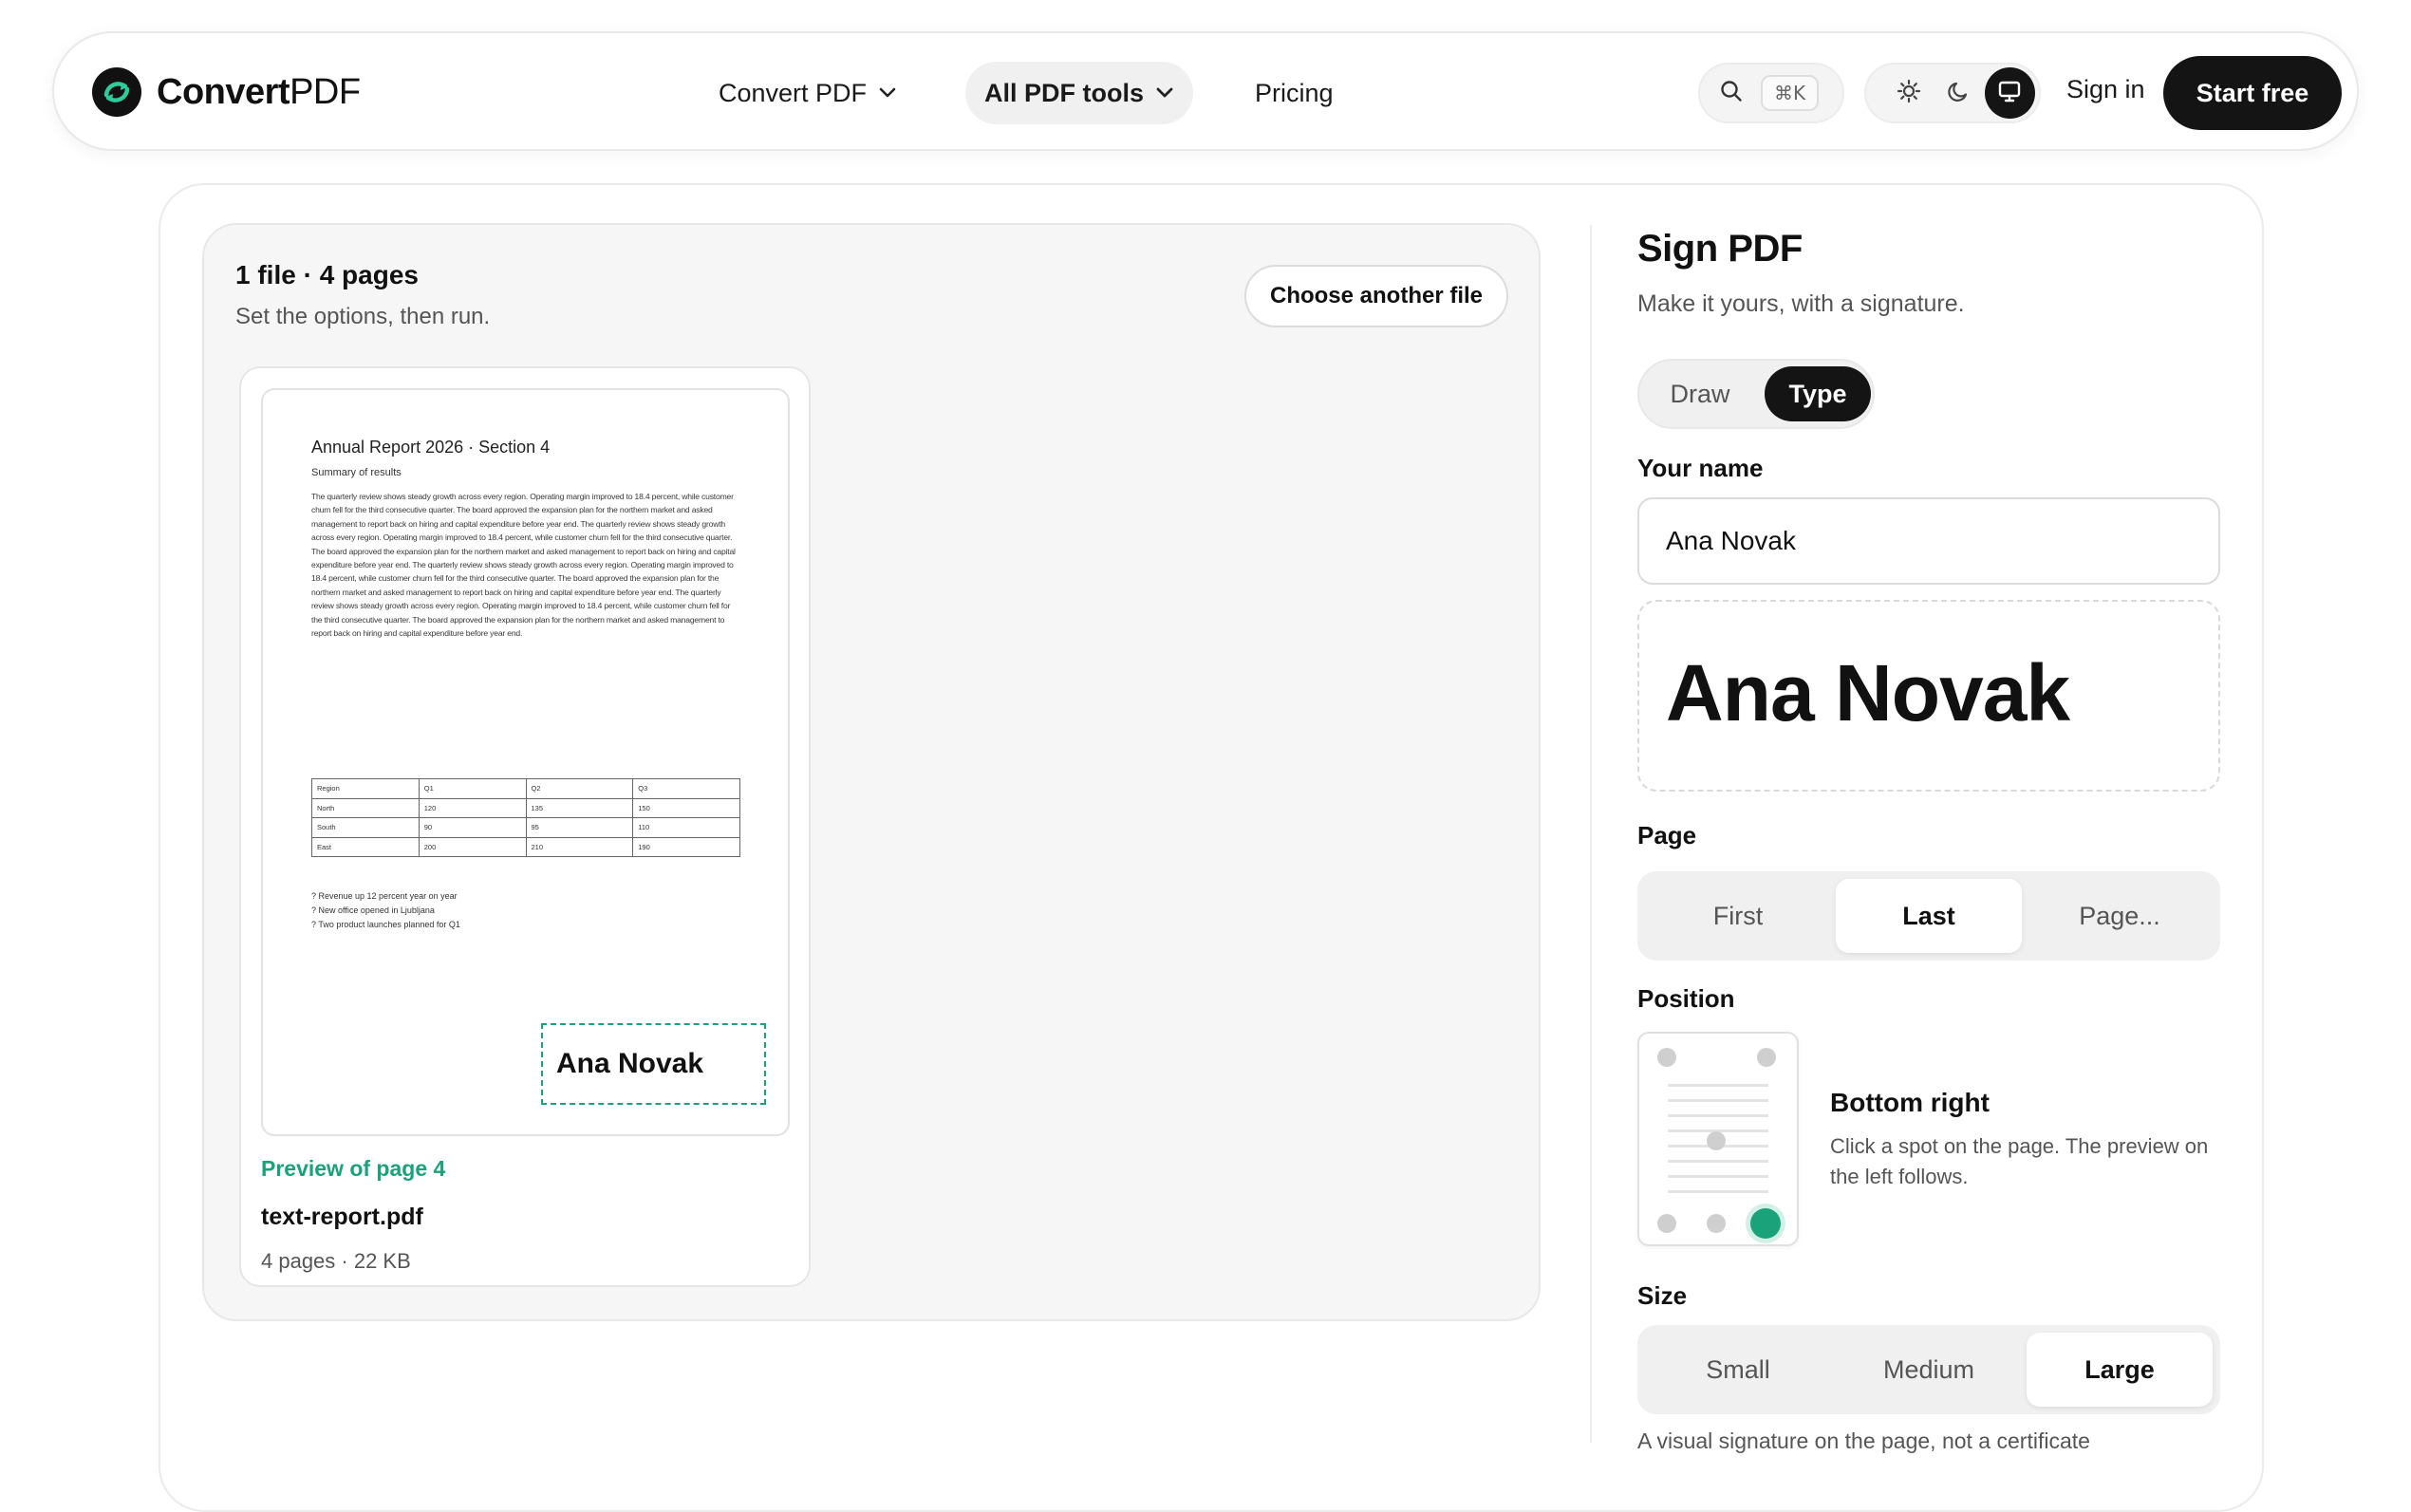 This screenshot has height=1512, width=2411. I want to click on brand-name-bold: Convert, so click(223, 92).